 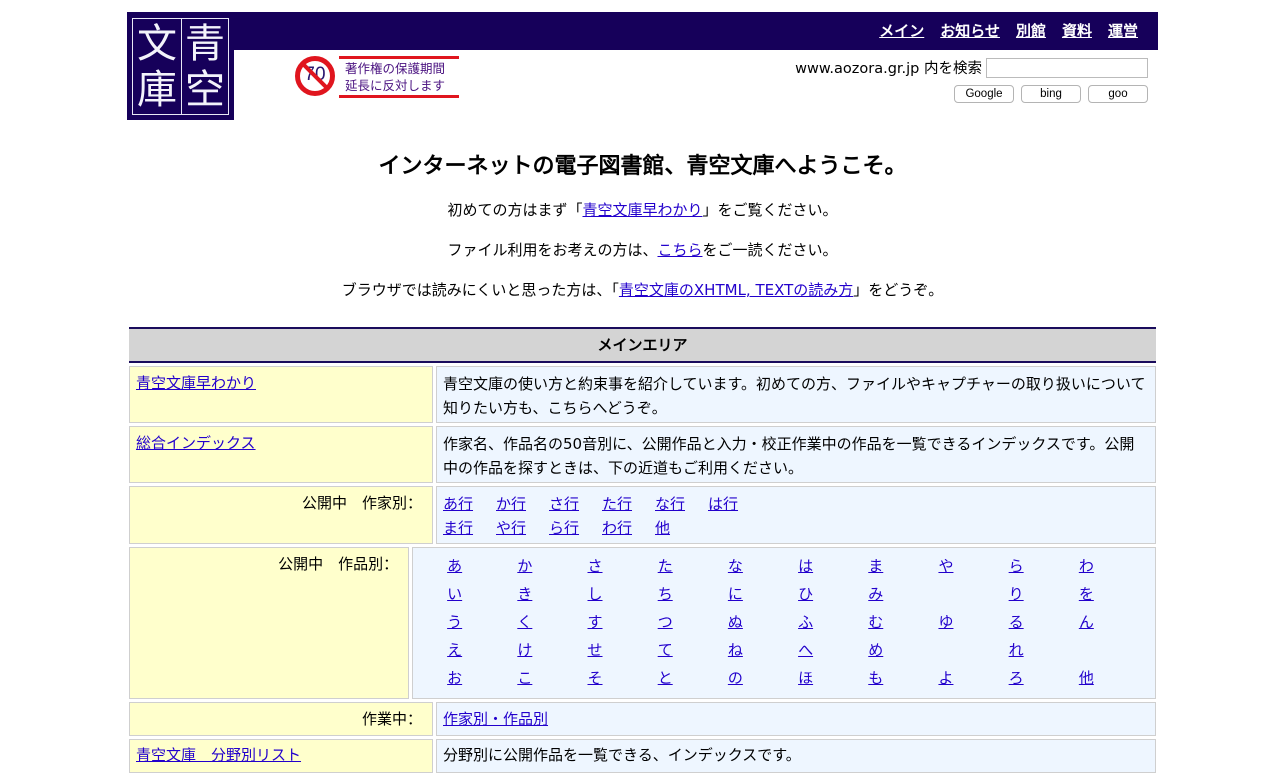 I want to click on author-row-link: や行, so click(x=519, y=528).